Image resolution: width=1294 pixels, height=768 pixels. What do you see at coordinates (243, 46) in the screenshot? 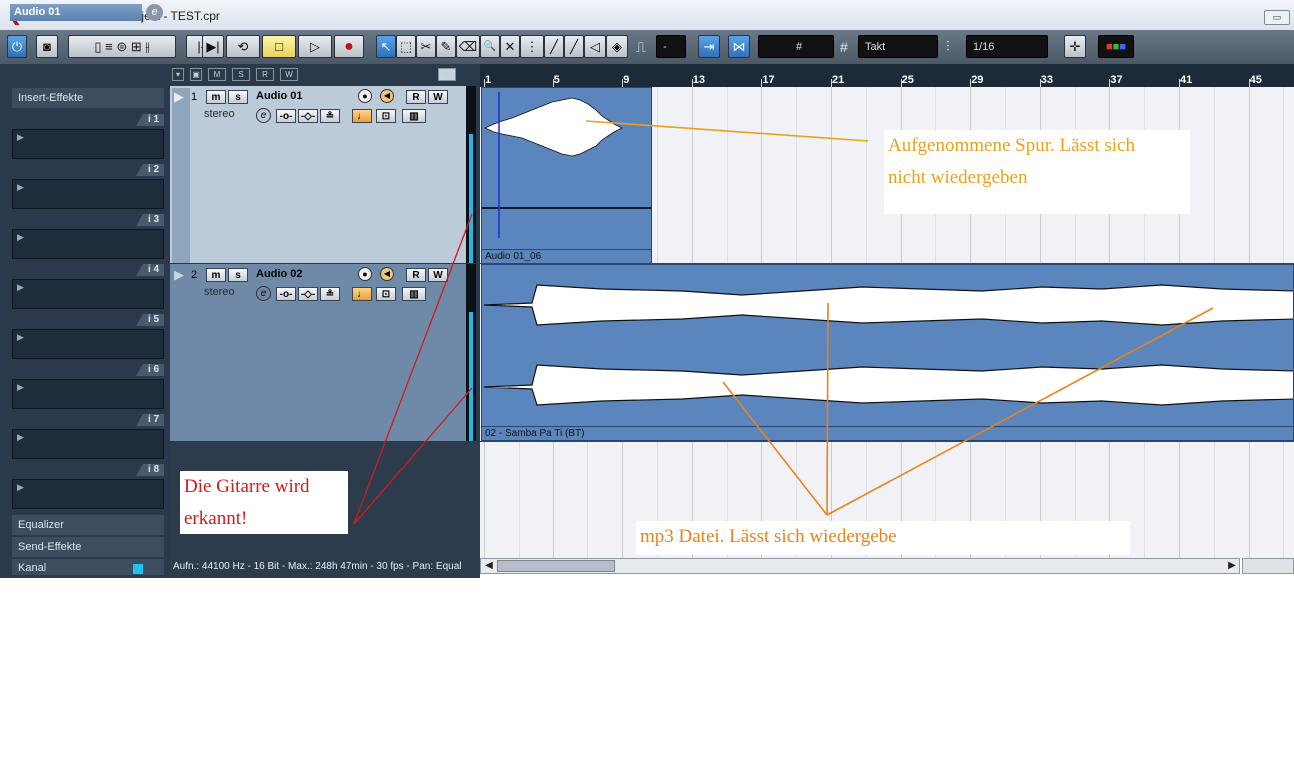
I see `cycle-button: ⟲` at bounding box center [243, 46].